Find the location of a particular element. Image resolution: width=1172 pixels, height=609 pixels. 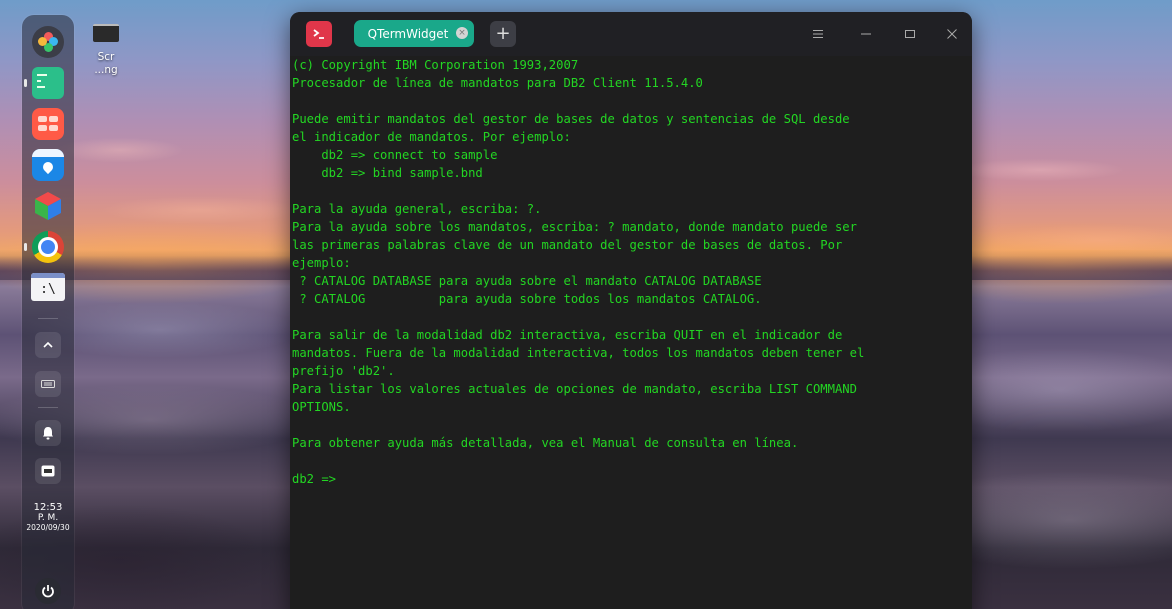

terminal-prompt-icon is located at coordinates (319, 34).